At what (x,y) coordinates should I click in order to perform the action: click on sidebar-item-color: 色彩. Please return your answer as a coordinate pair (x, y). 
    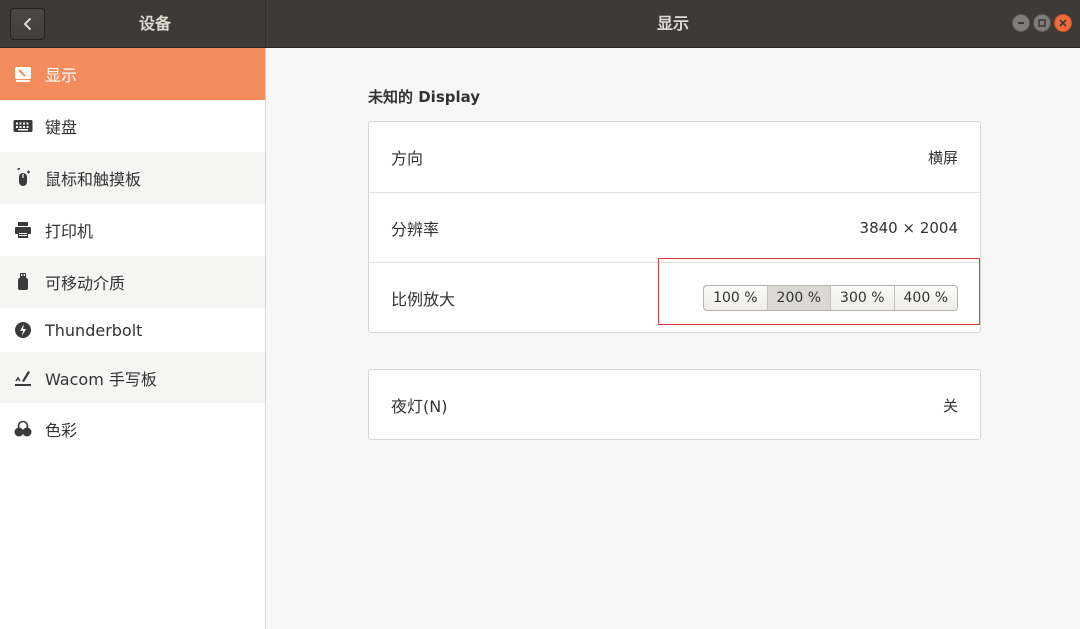
    Looking at the image, I should click on (132, 429).